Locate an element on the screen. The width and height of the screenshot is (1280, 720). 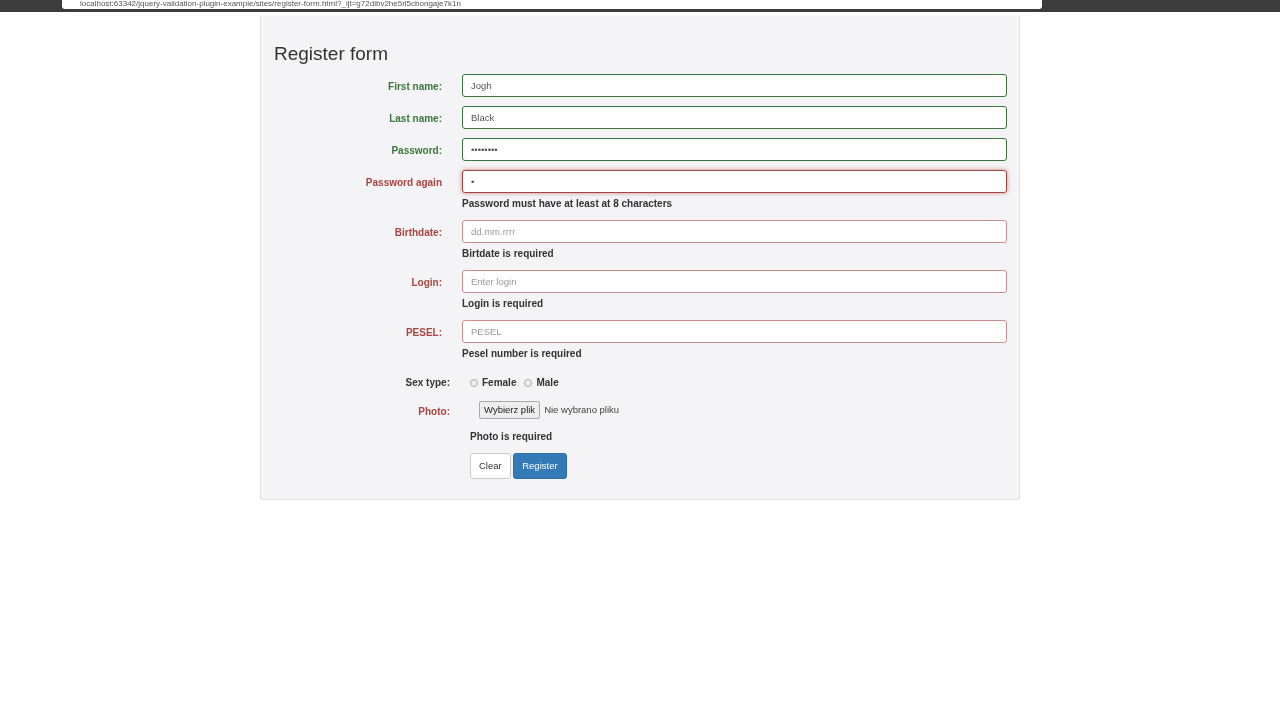
radio-option: Female is located at coordinates (493, 382).